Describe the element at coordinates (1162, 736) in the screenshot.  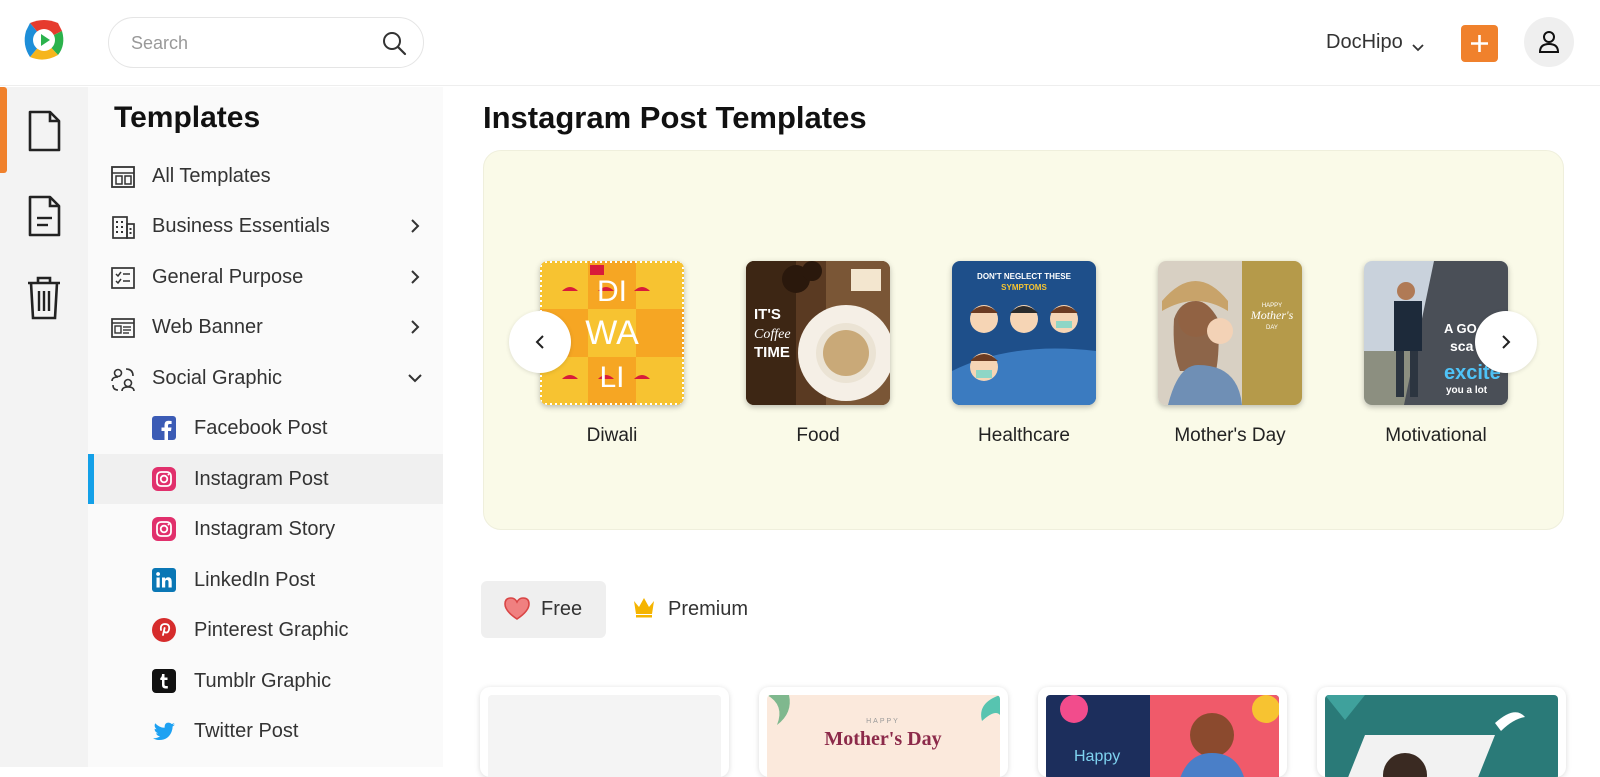
I see `template-thumbnail: Happy` at that location.